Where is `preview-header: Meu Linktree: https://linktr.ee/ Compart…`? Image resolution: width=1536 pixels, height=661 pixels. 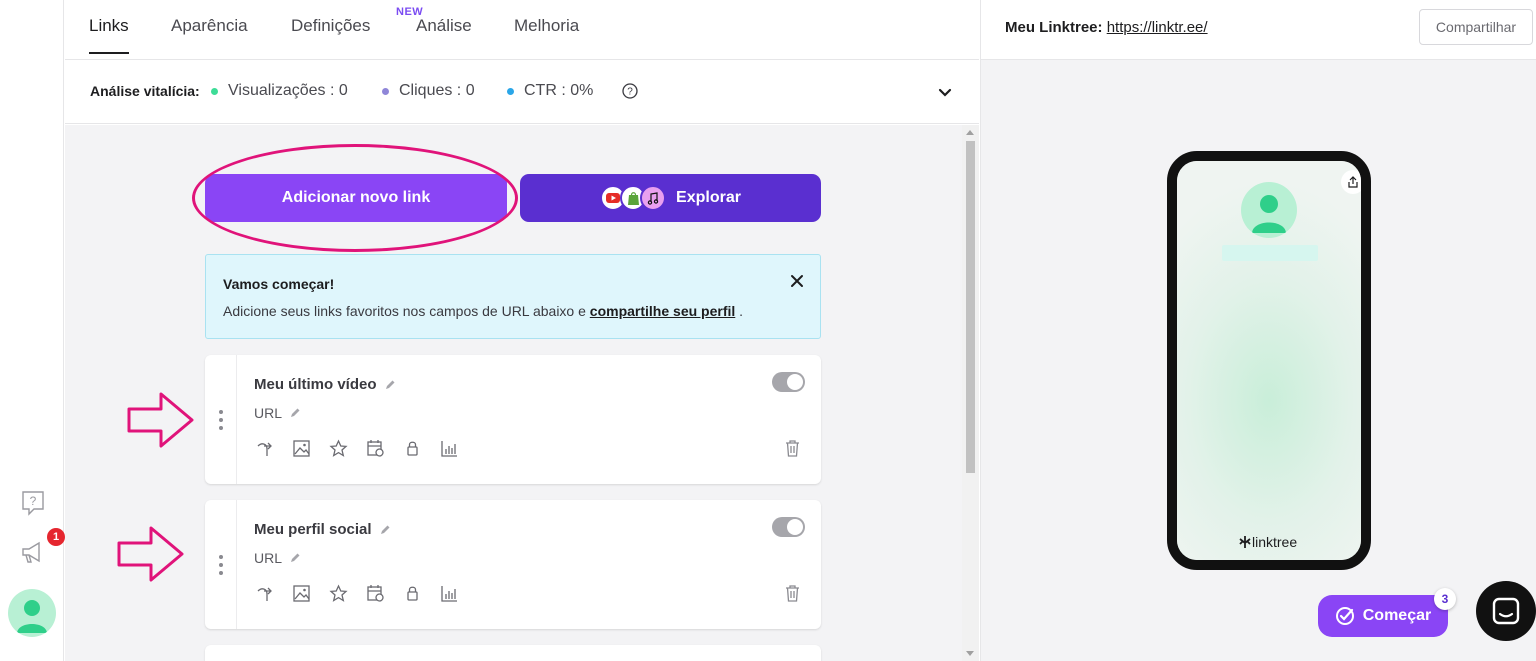
preview-header: Meu Linktree: https://linktr.ee/ Compart… is located at coordinates (1258, 30).